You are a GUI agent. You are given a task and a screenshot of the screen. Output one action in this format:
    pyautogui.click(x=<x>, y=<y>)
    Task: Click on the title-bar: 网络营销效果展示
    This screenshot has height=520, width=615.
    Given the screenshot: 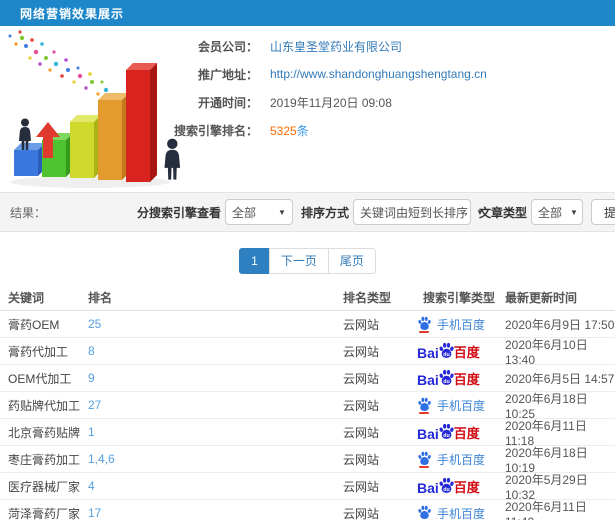 What is the action you would take?
    pyautogui.click(x=307, y=13)
    